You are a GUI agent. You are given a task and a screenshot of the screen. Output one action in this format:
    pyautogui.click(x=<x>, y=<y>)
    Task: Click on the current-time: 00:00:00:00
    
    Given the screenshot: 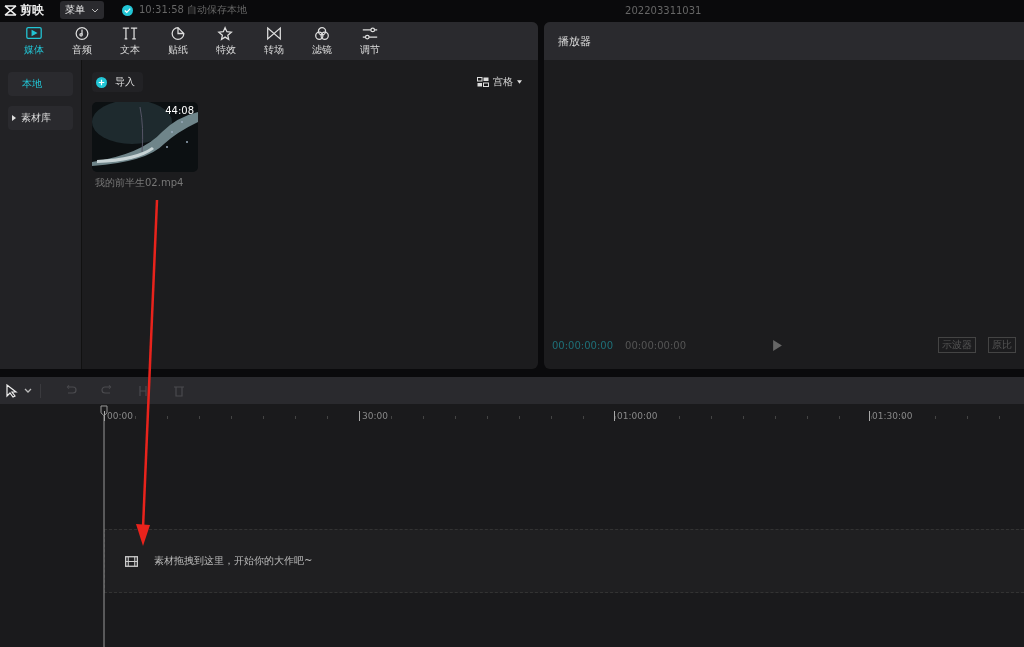 What is the action you would take?
    pyautogui.click(x=582, y=345)
    